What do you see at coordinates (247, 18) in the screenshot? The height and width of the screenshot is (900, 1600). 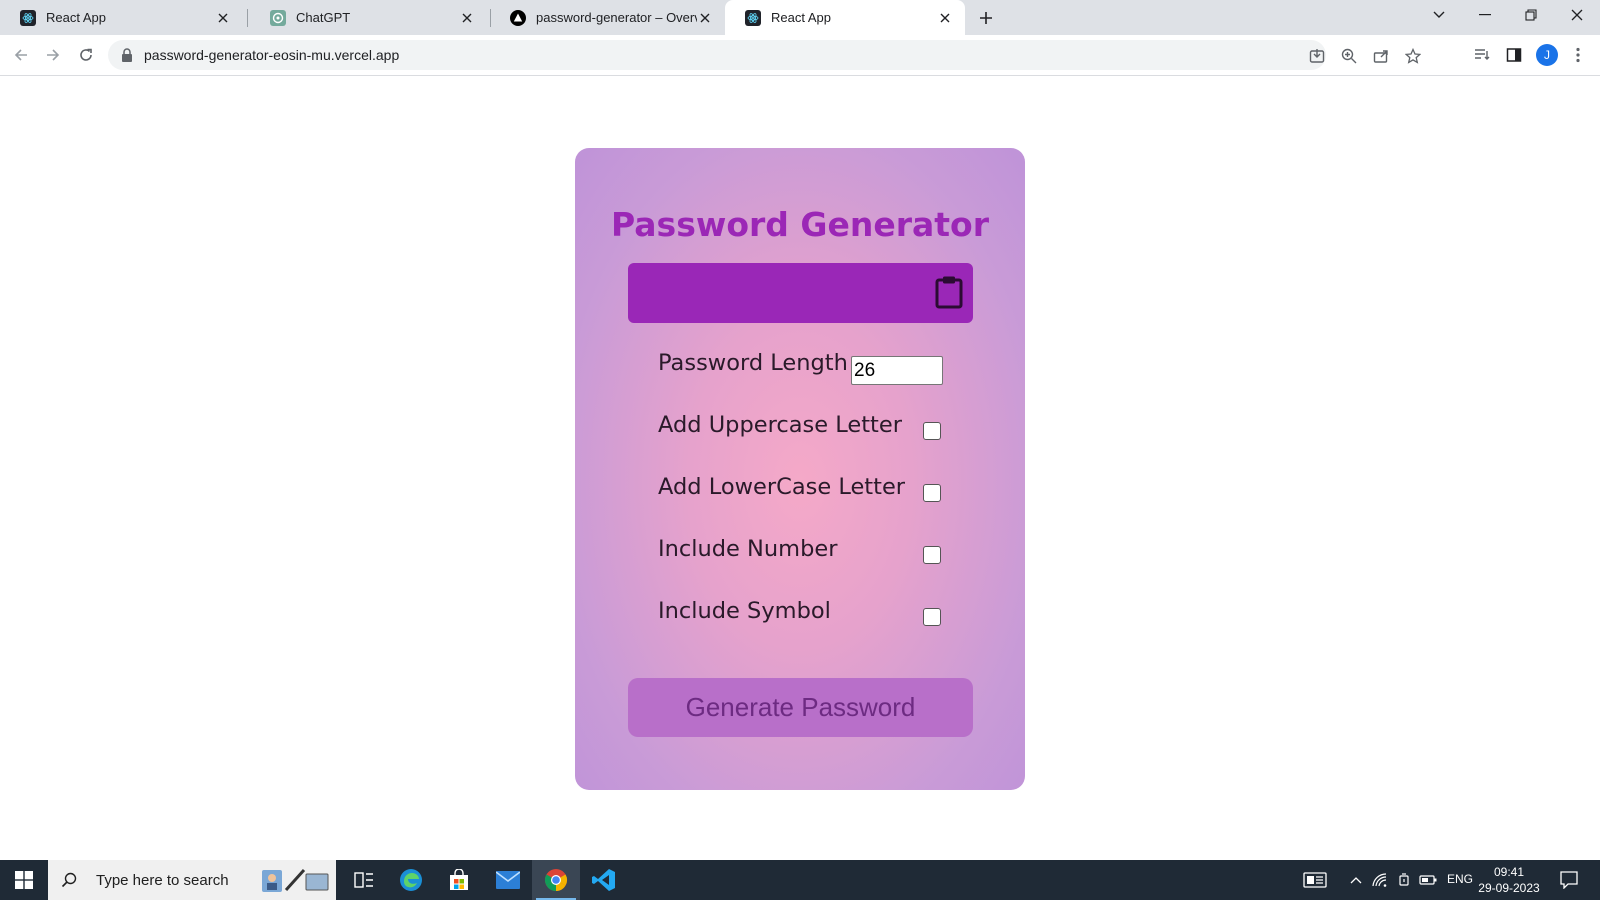 I see `tab-separator` at bounding box center [247, 18].